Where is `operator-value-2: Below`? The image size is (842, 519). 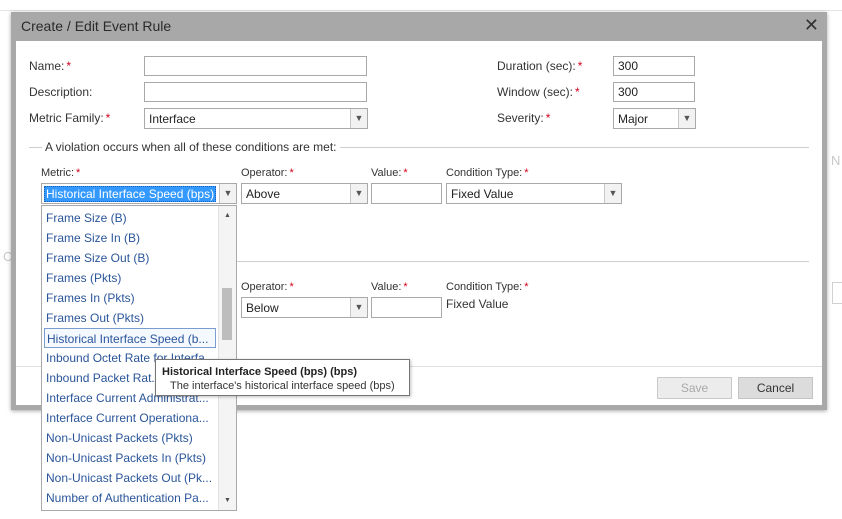
operator-value-2: Below is located at coordinates (262, 308).